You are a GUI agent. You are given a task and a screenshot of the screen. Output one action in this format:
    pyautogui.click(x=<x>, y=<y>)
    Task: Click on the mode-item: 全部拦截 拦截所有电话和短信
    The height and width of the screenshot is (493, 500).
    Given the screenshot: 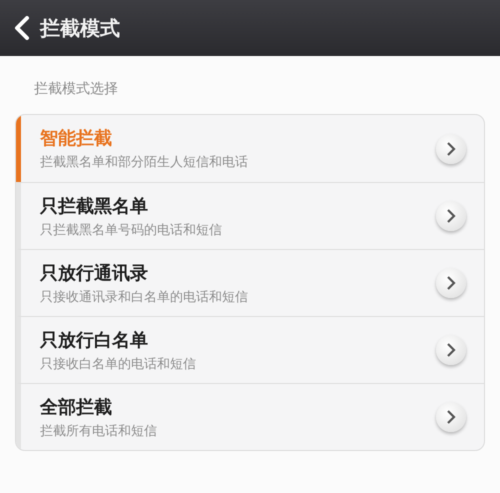 What is the action you would take?
    pyautogui.click(x=250, y=416)
    